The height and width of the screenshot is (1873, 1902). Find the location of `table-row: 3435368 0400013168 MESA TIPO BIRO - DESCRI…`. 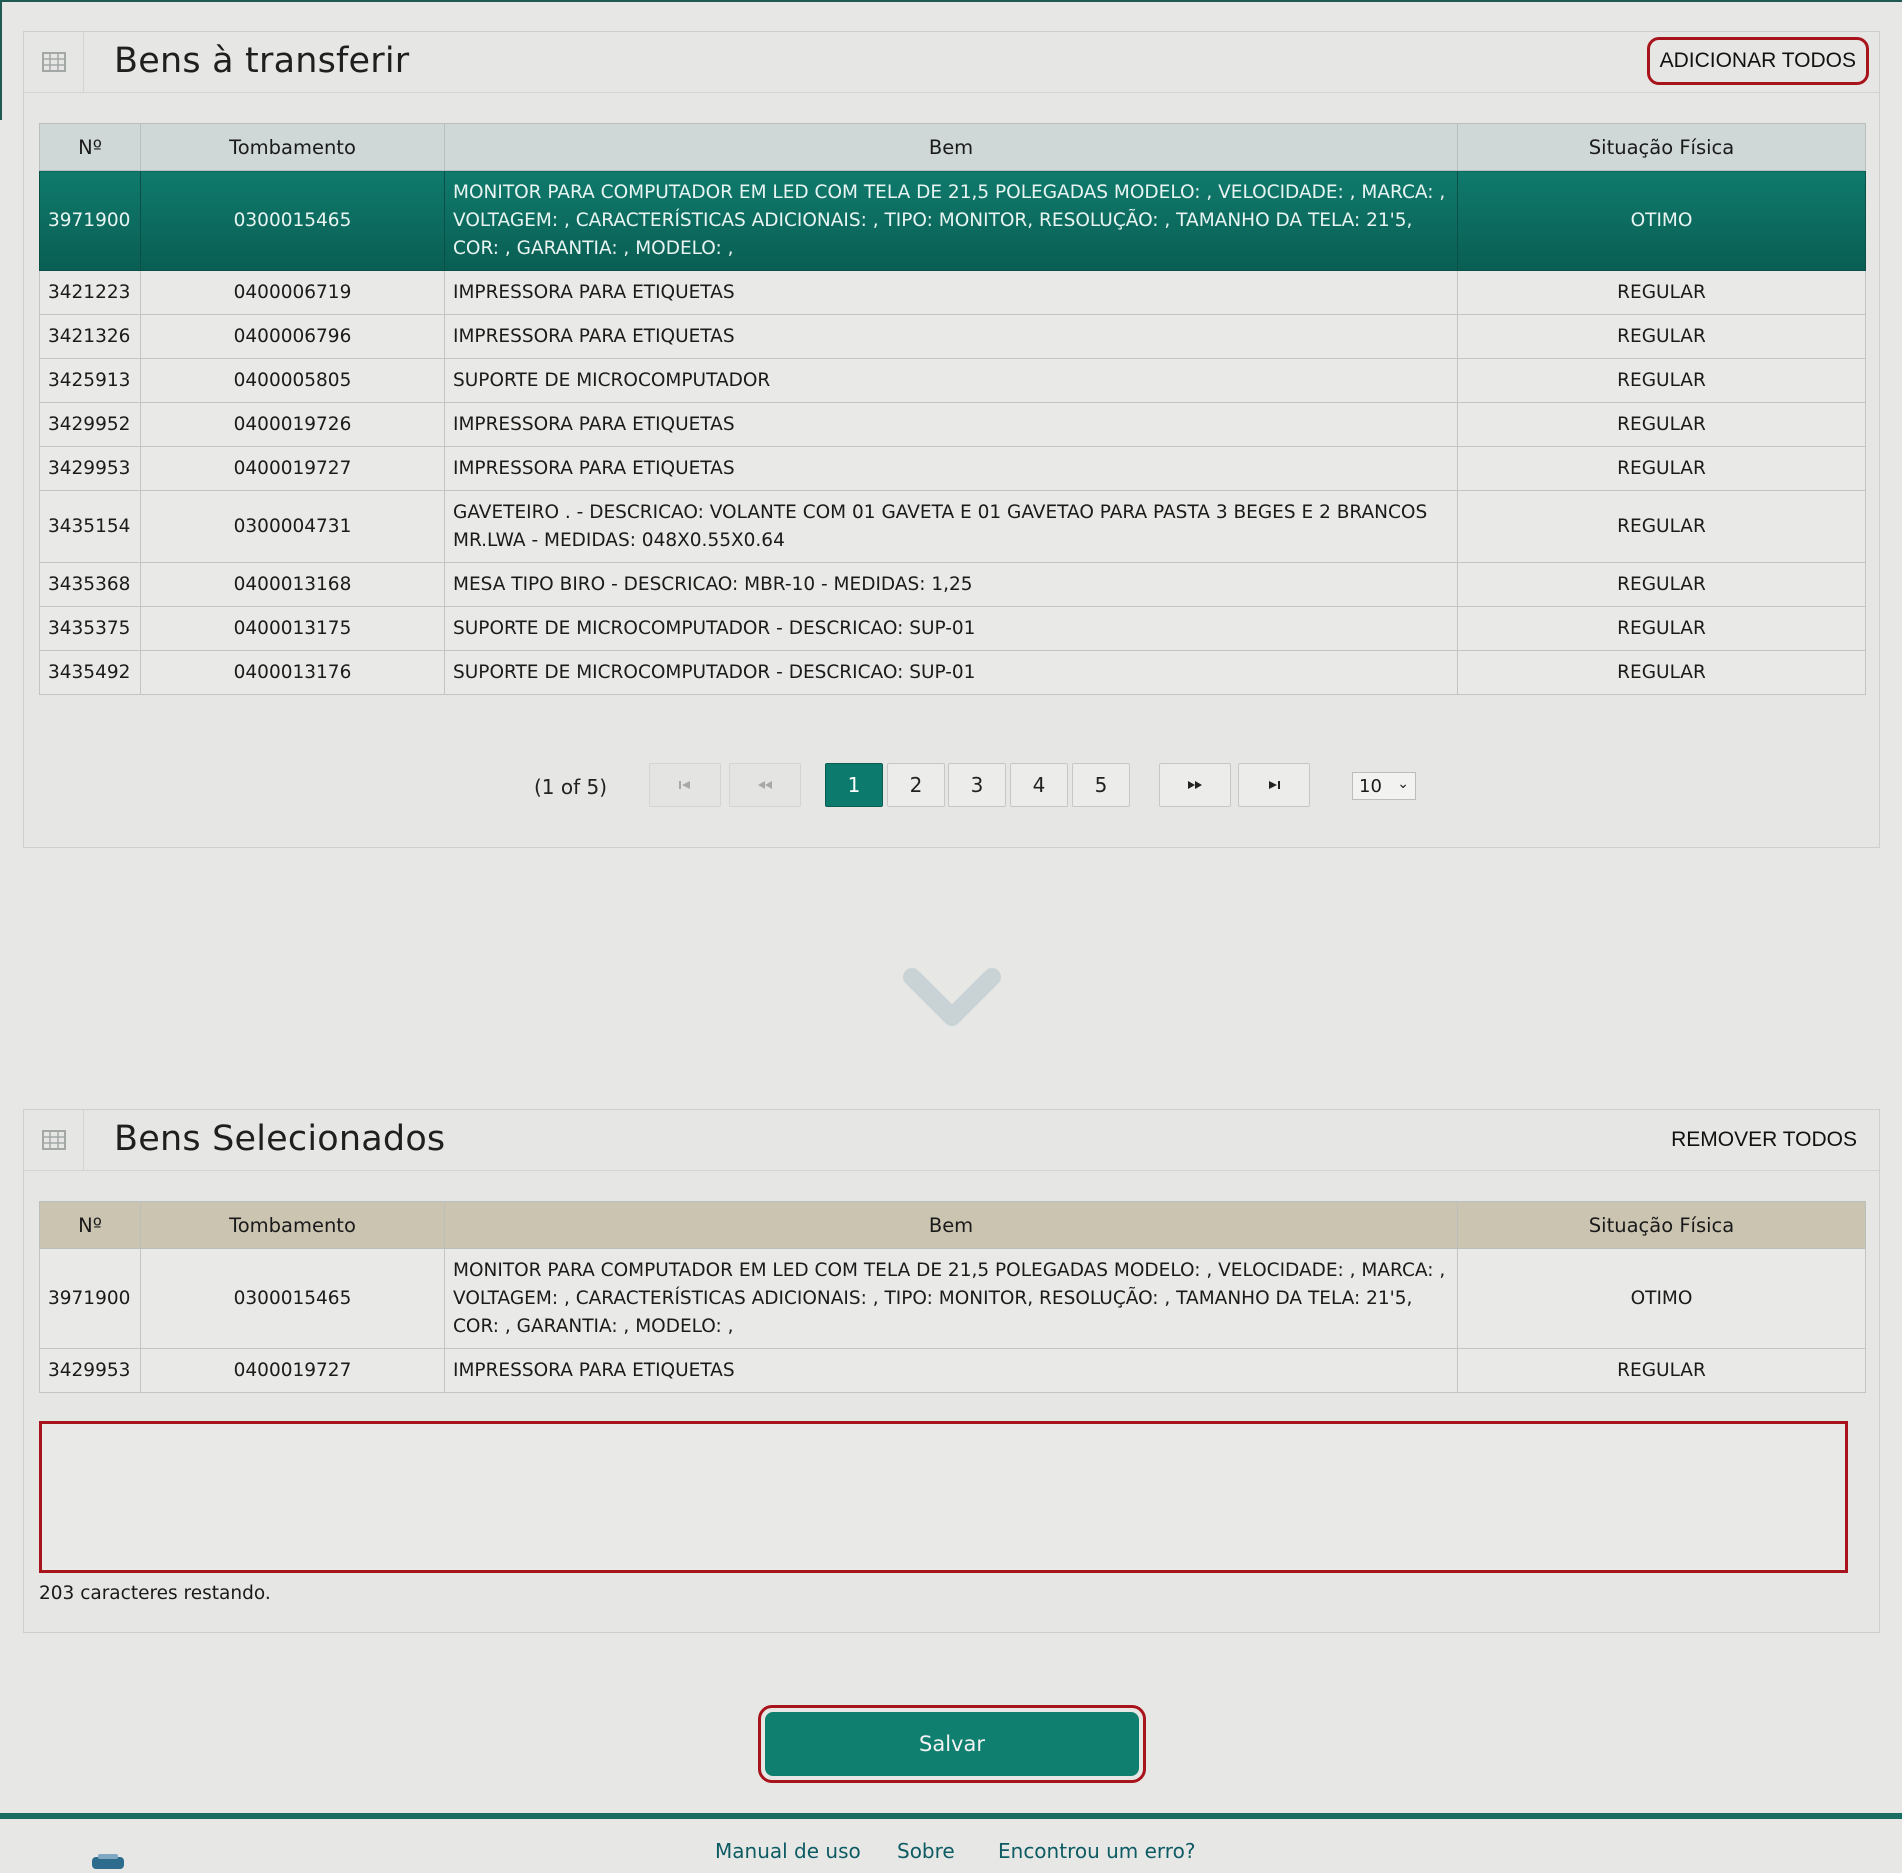

table-row: 3435368 0400013168 MESA TIPO BIRO - DESCRI… is located at coordinates (952, 584).